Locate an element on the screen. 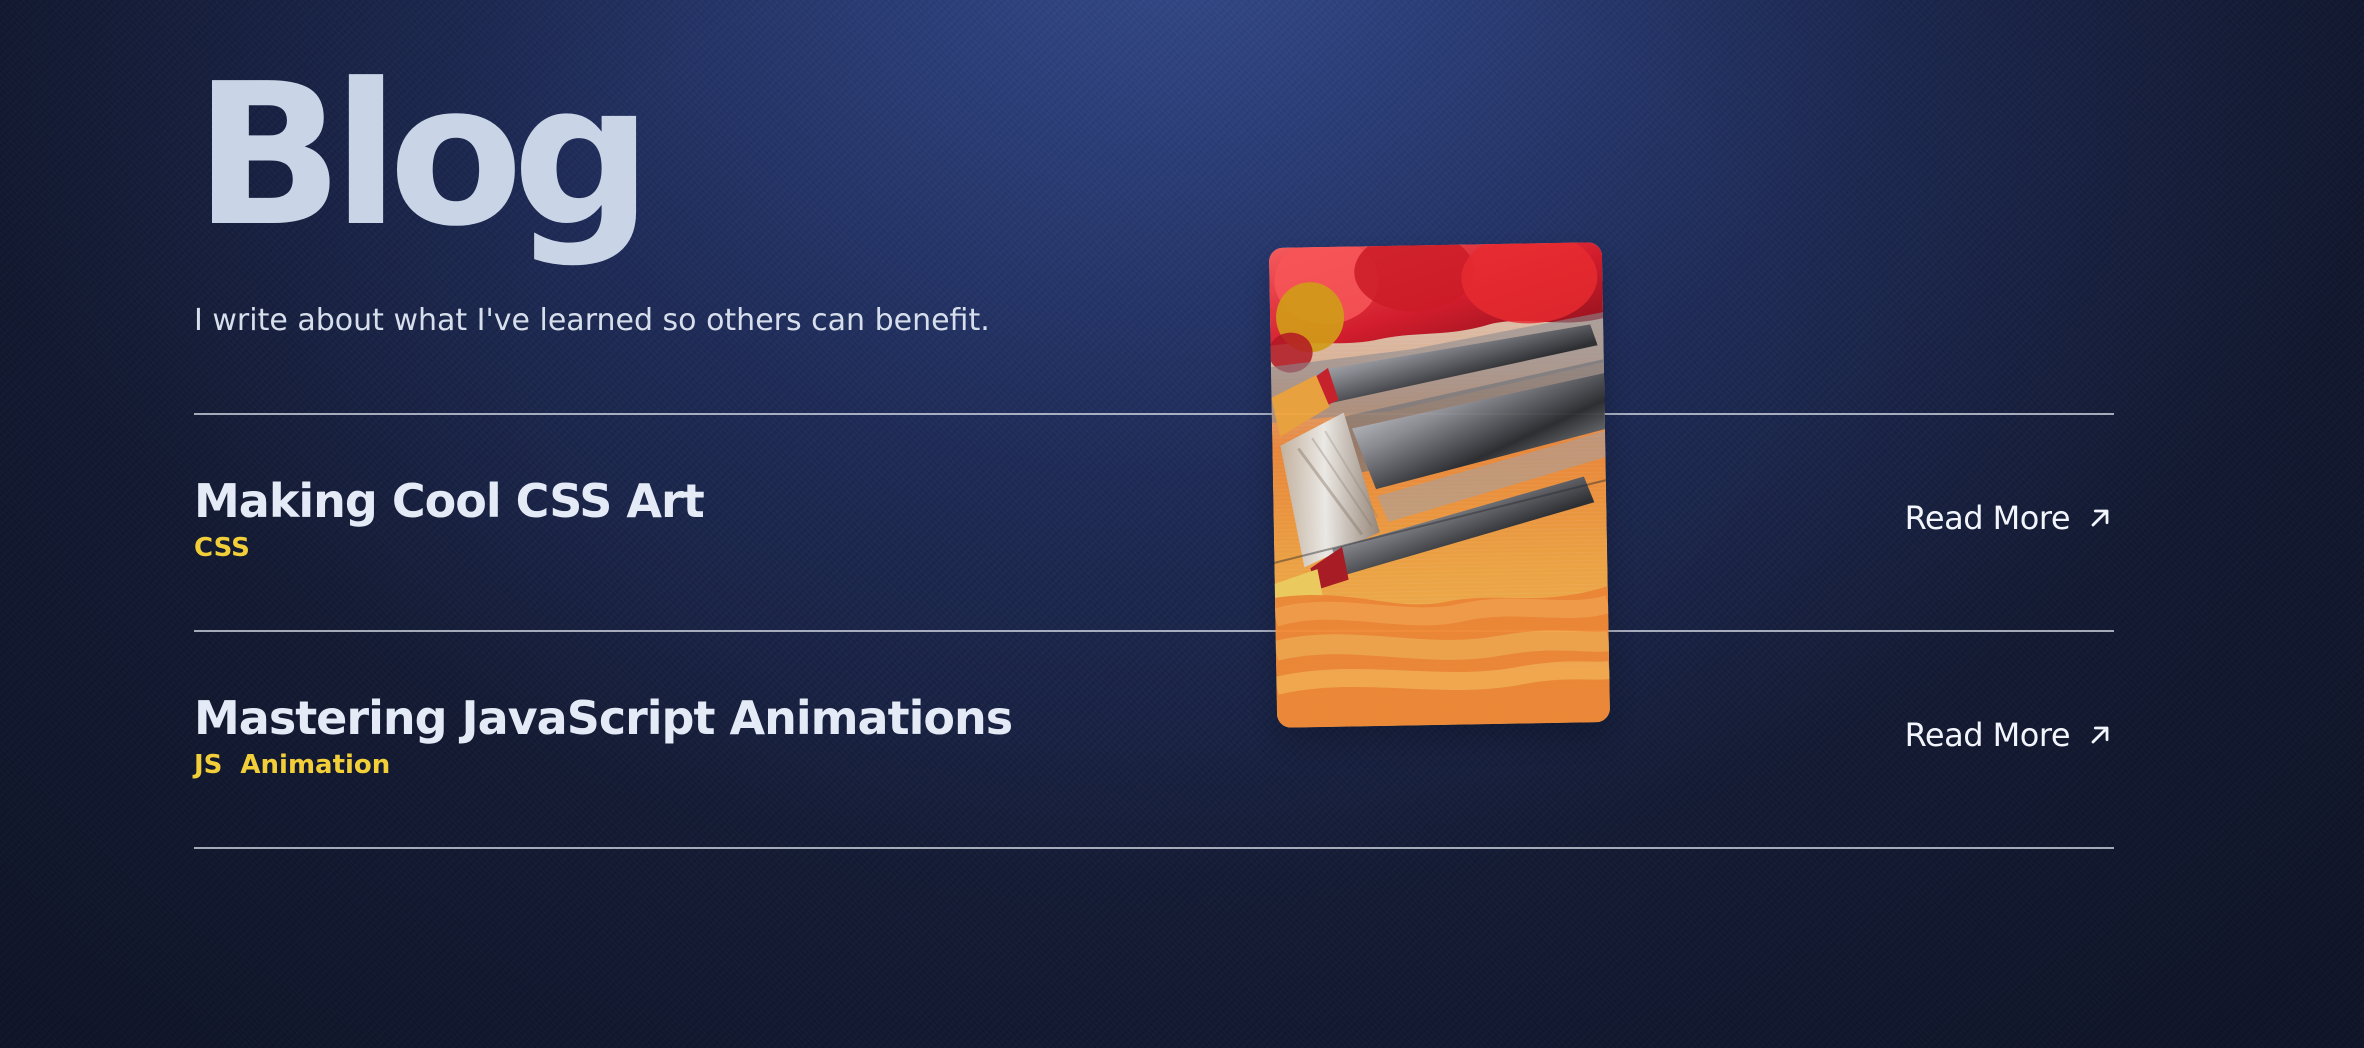  blog-post-title: Making Cool CSS Art is located at coordinates (449, 501).